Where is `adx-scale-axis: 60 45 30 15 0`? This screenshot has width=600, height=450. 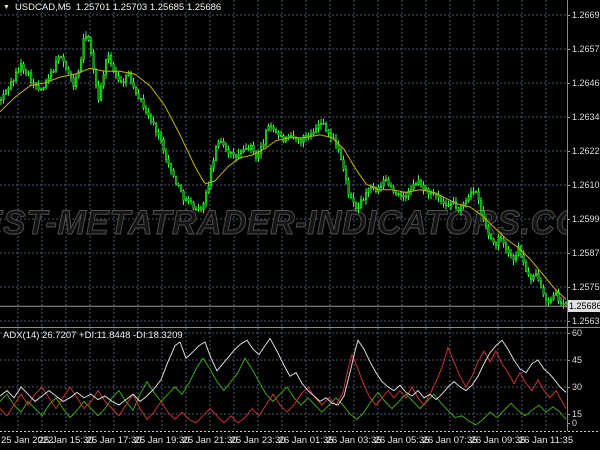 adx-scale-axis: 60 45 30 15 0 is located at coordinates (583, 379).